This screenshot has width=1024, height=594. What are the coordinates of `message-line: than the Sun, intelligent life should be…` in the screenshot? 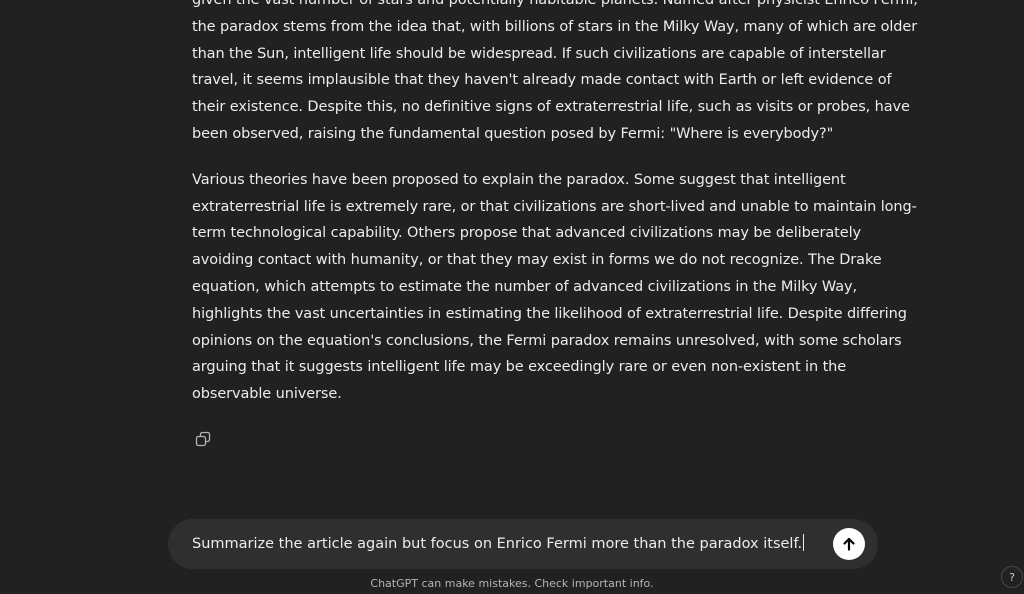 It's located at (539, 53).